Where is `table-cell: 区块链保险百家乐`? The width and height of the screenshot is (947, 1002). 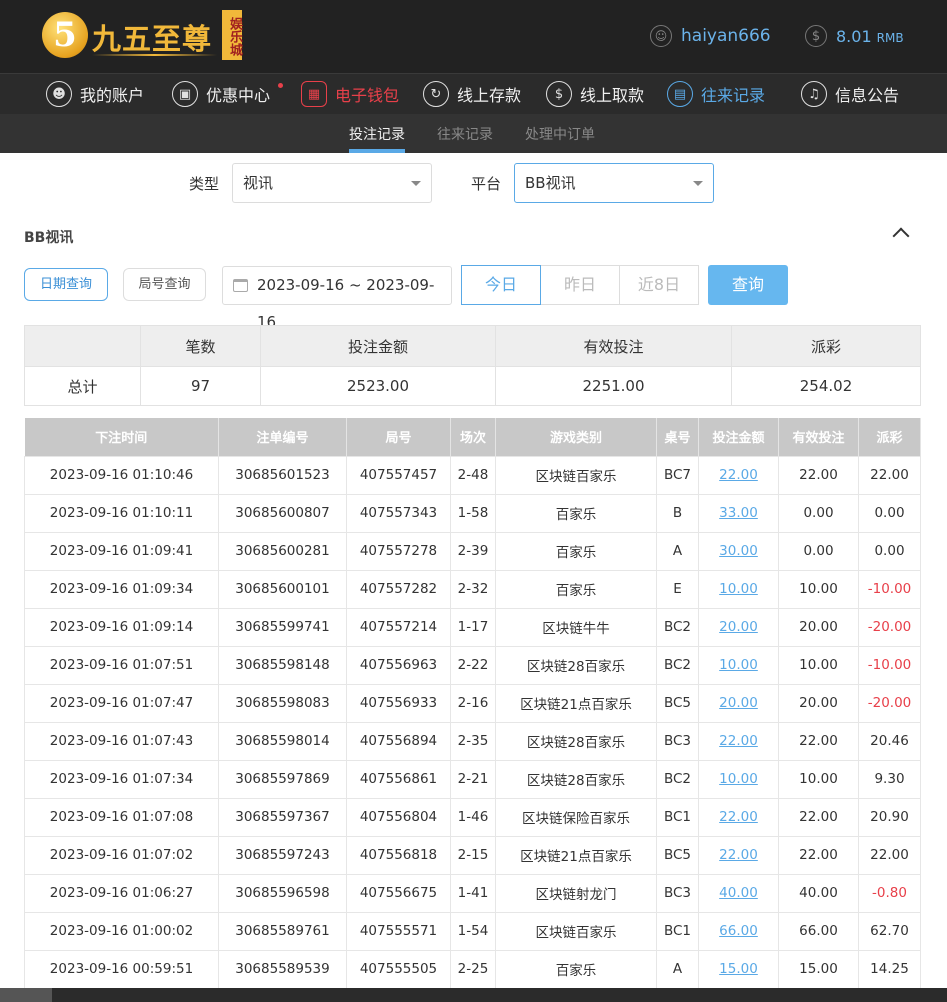
table-cell: 区块链保险百家乐 is located at coordinates (576, 817).